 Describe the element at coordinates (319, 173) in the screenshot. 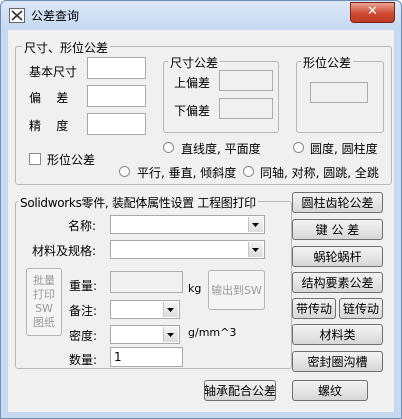

I see `radio-coaxiality-label: 同轴, 对称, 圆跳, 全跳` at that location.